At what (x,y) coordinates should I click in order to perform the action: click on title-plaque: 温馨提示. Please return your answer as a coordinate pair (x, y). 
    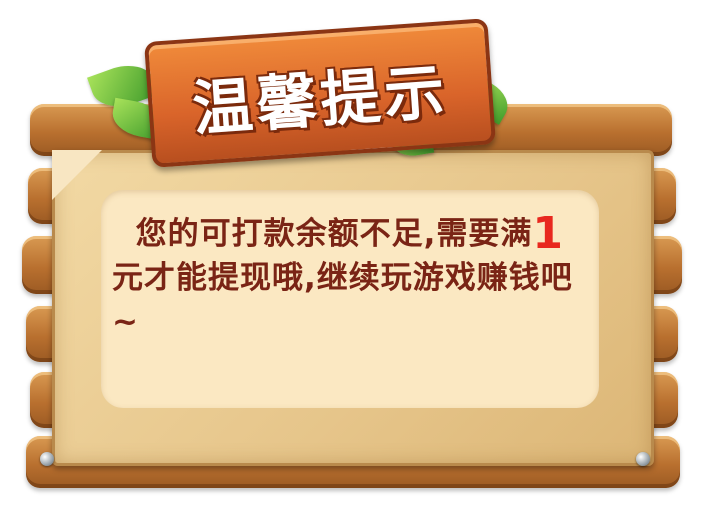
    Looking at the image, I should click on (320, 93).